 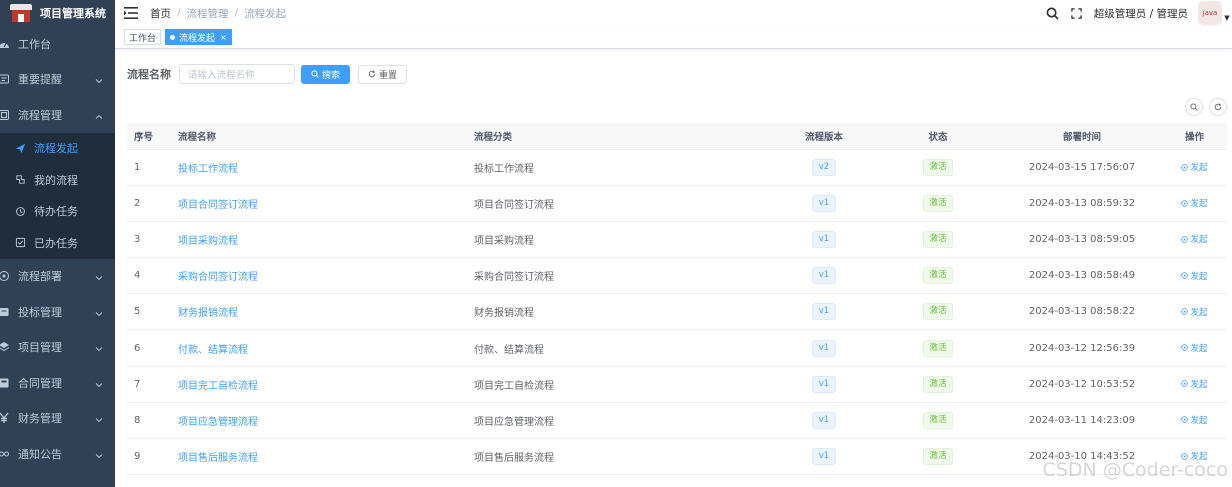 I want to click on logo-icon, so click(x=21, y=13).